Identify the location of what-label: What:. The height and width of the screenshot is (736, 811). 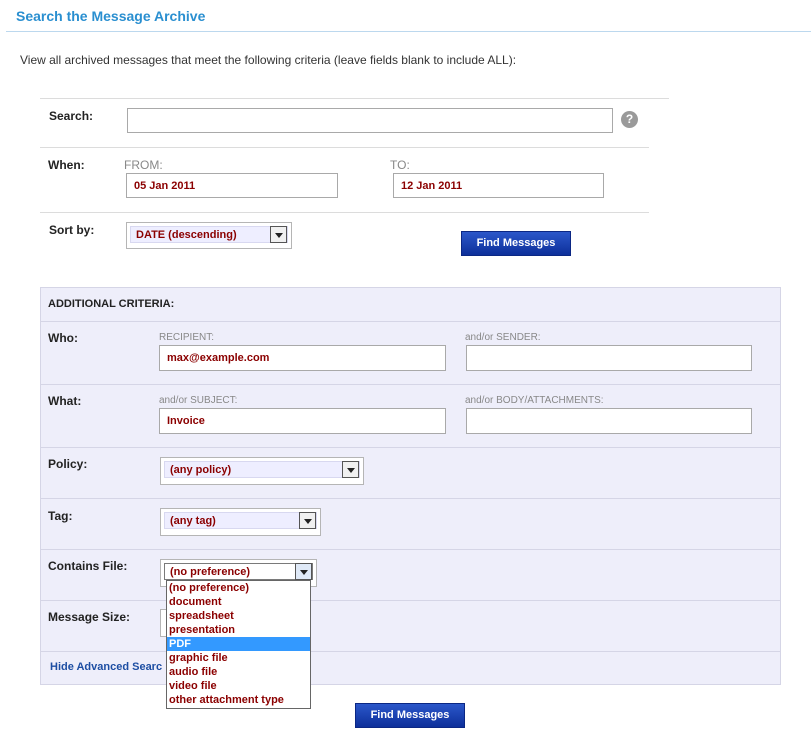
(65, 401).